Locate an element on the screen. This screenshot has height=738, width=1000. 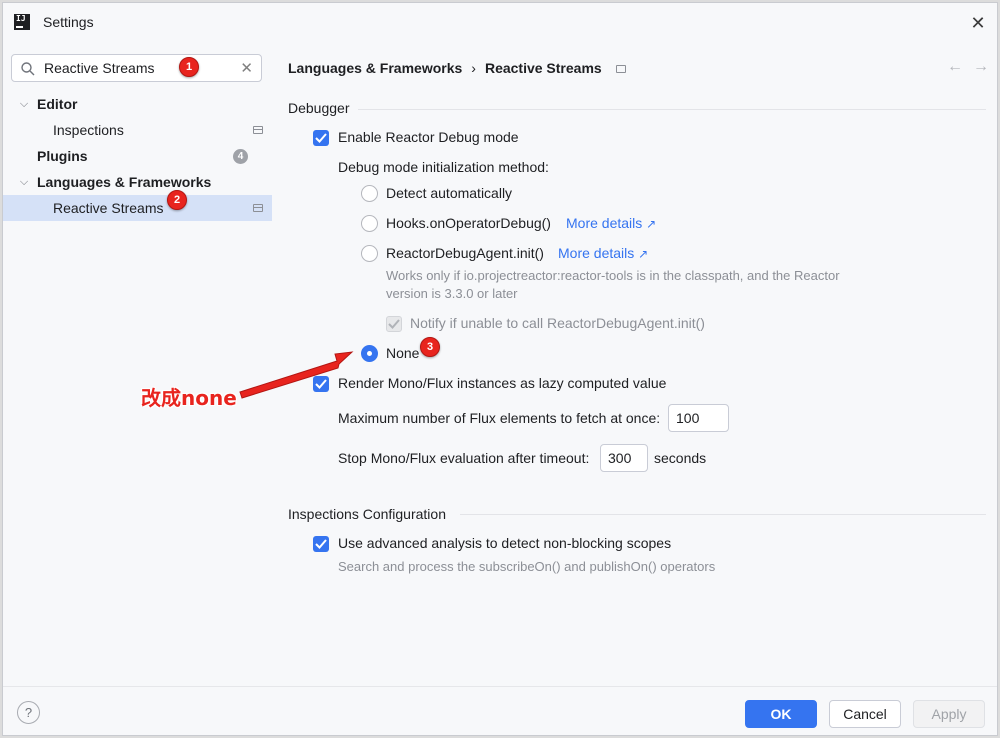
sidebar-item-label: Languages & Frameworks is located at coordinates (124, 182).